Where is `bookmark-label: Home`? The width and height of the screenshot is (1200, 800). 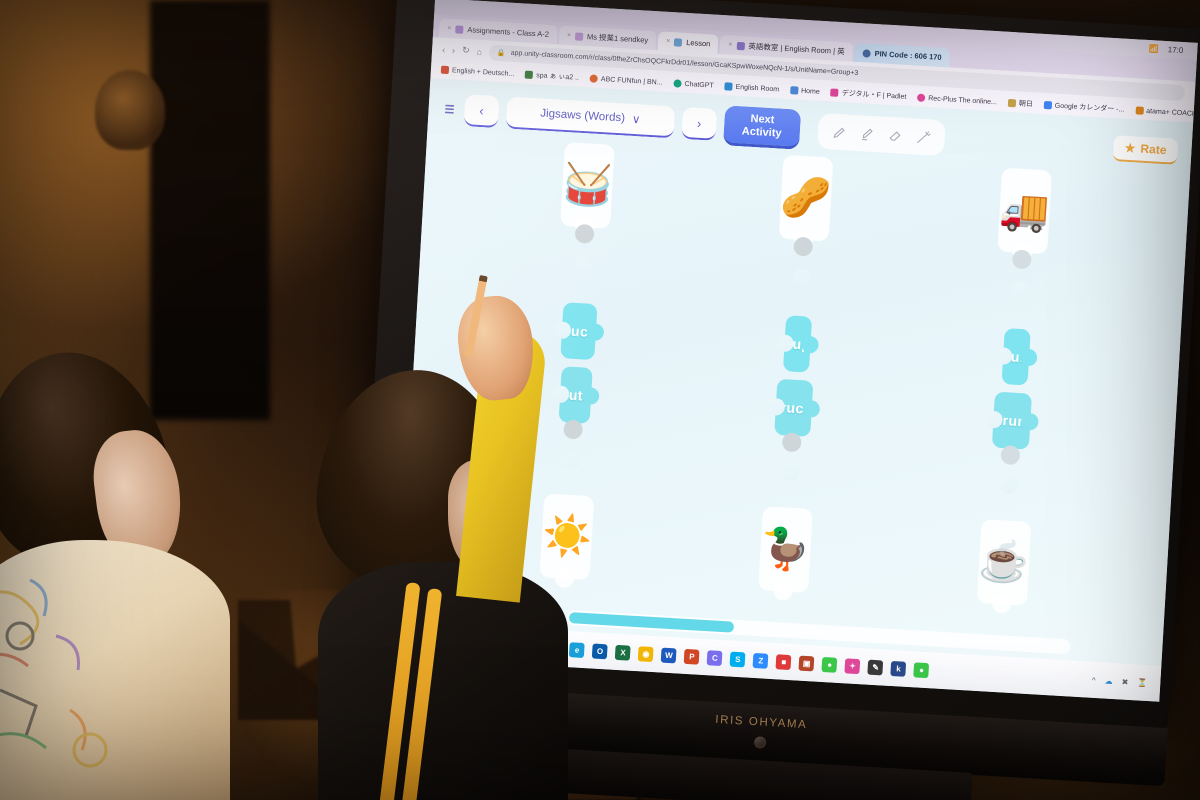
bookmark-label: Home is located at coordinates (810, 91).